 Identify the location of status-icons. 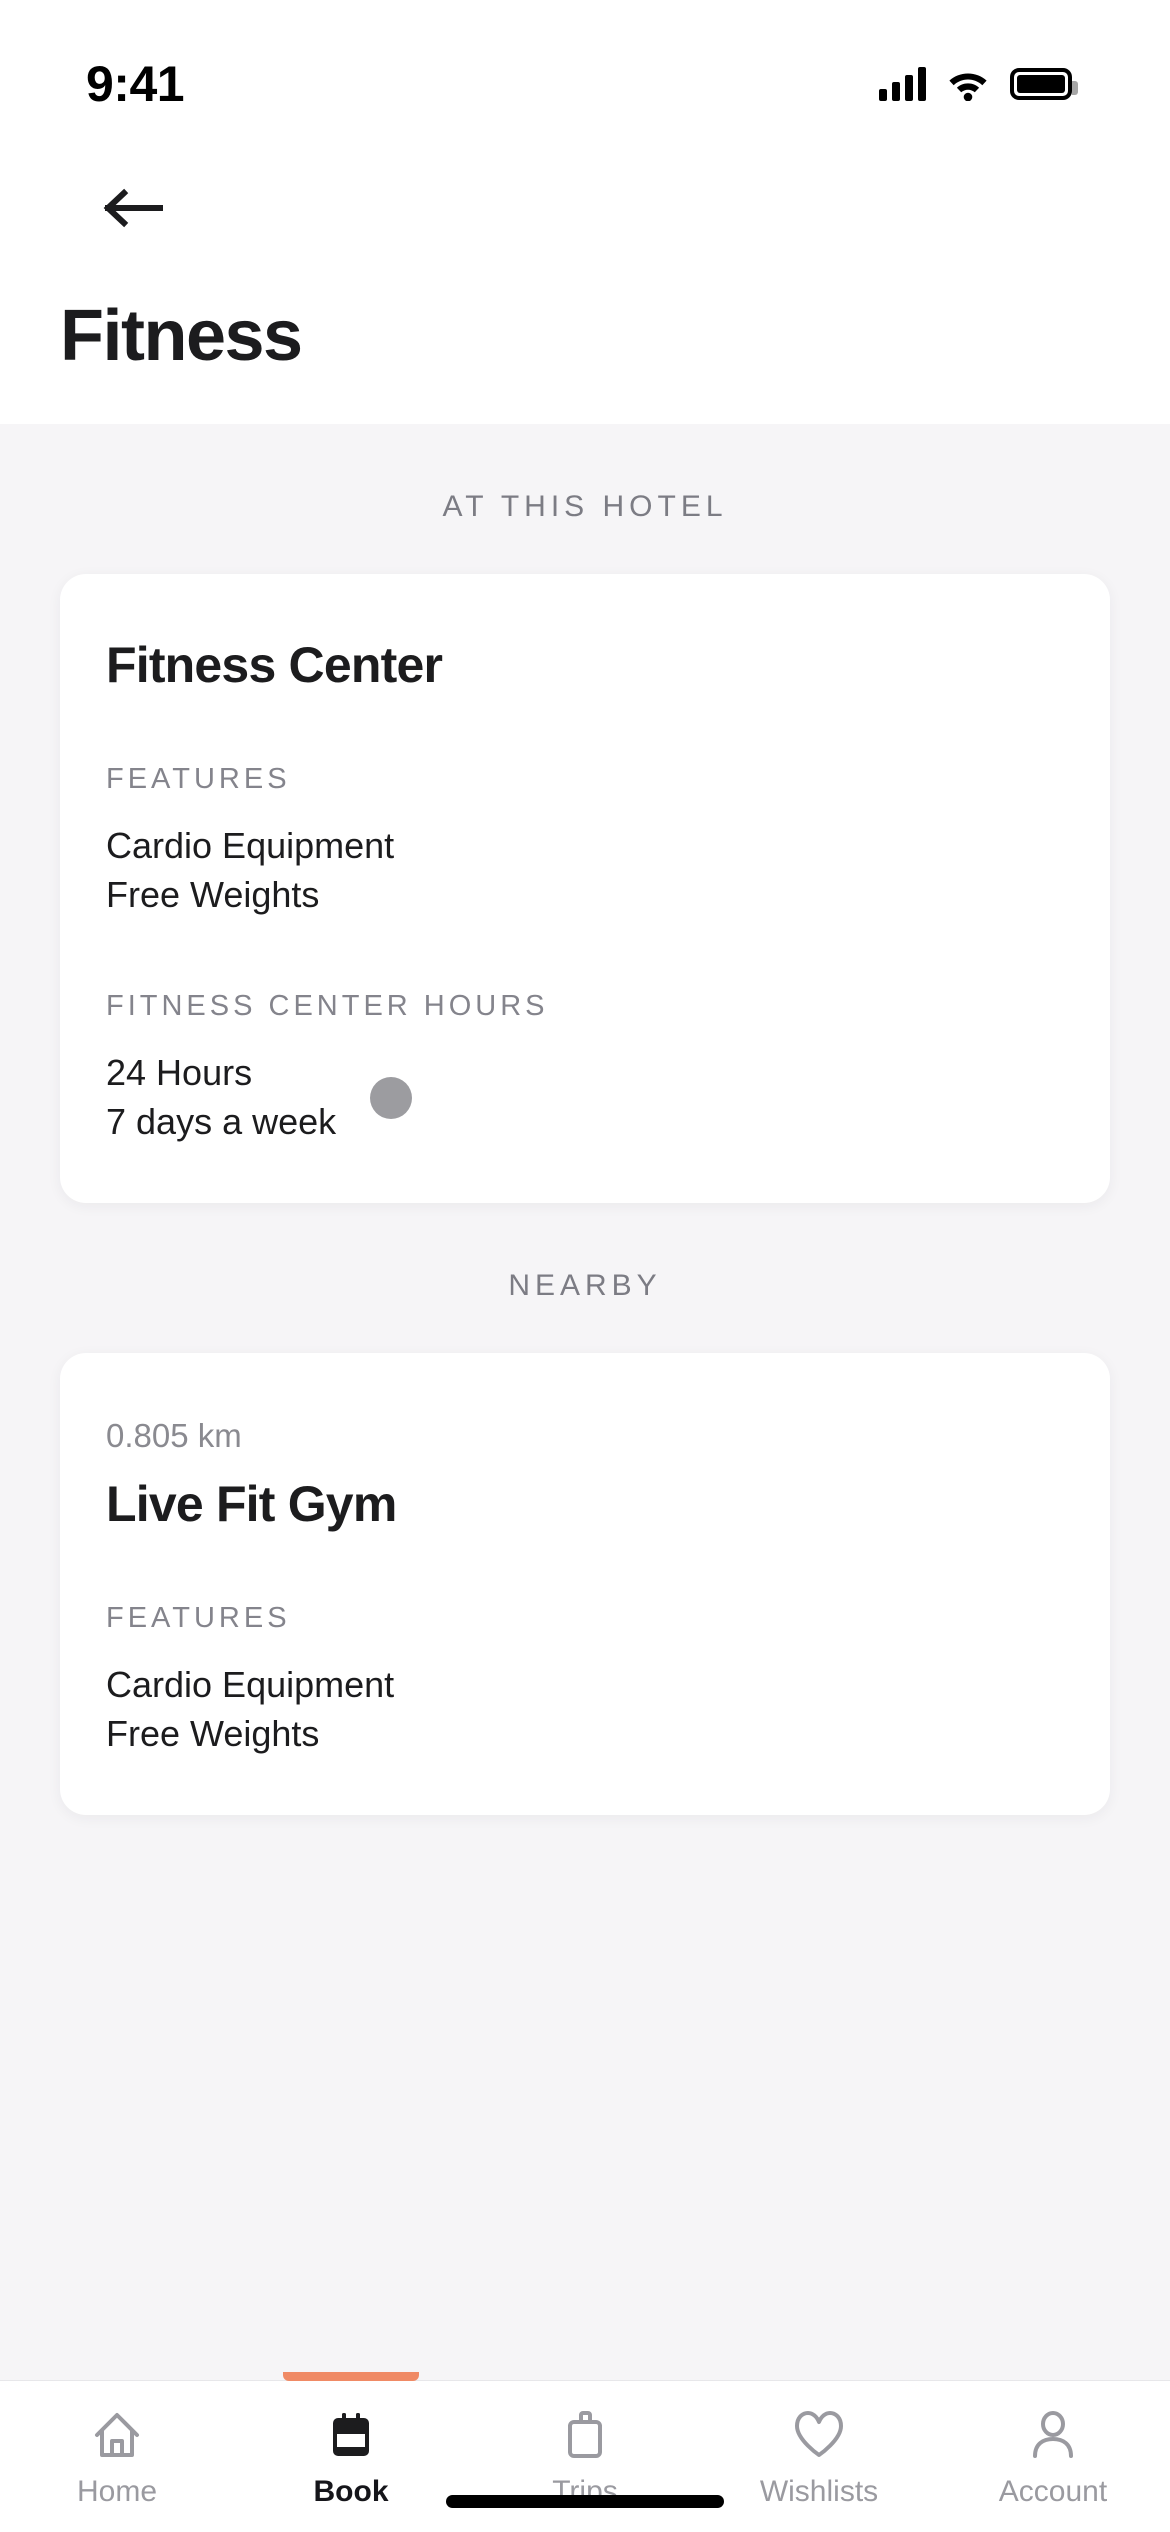
(978, 84).